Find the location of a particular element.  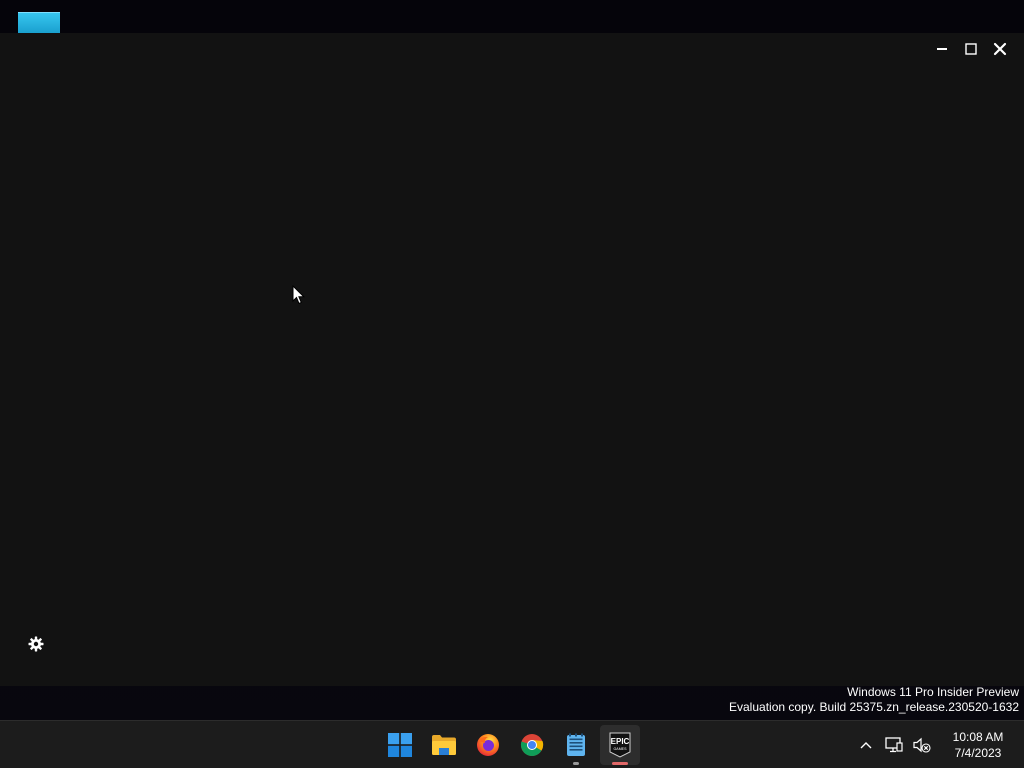

chrome-icon is located at coordinates (532, 744).